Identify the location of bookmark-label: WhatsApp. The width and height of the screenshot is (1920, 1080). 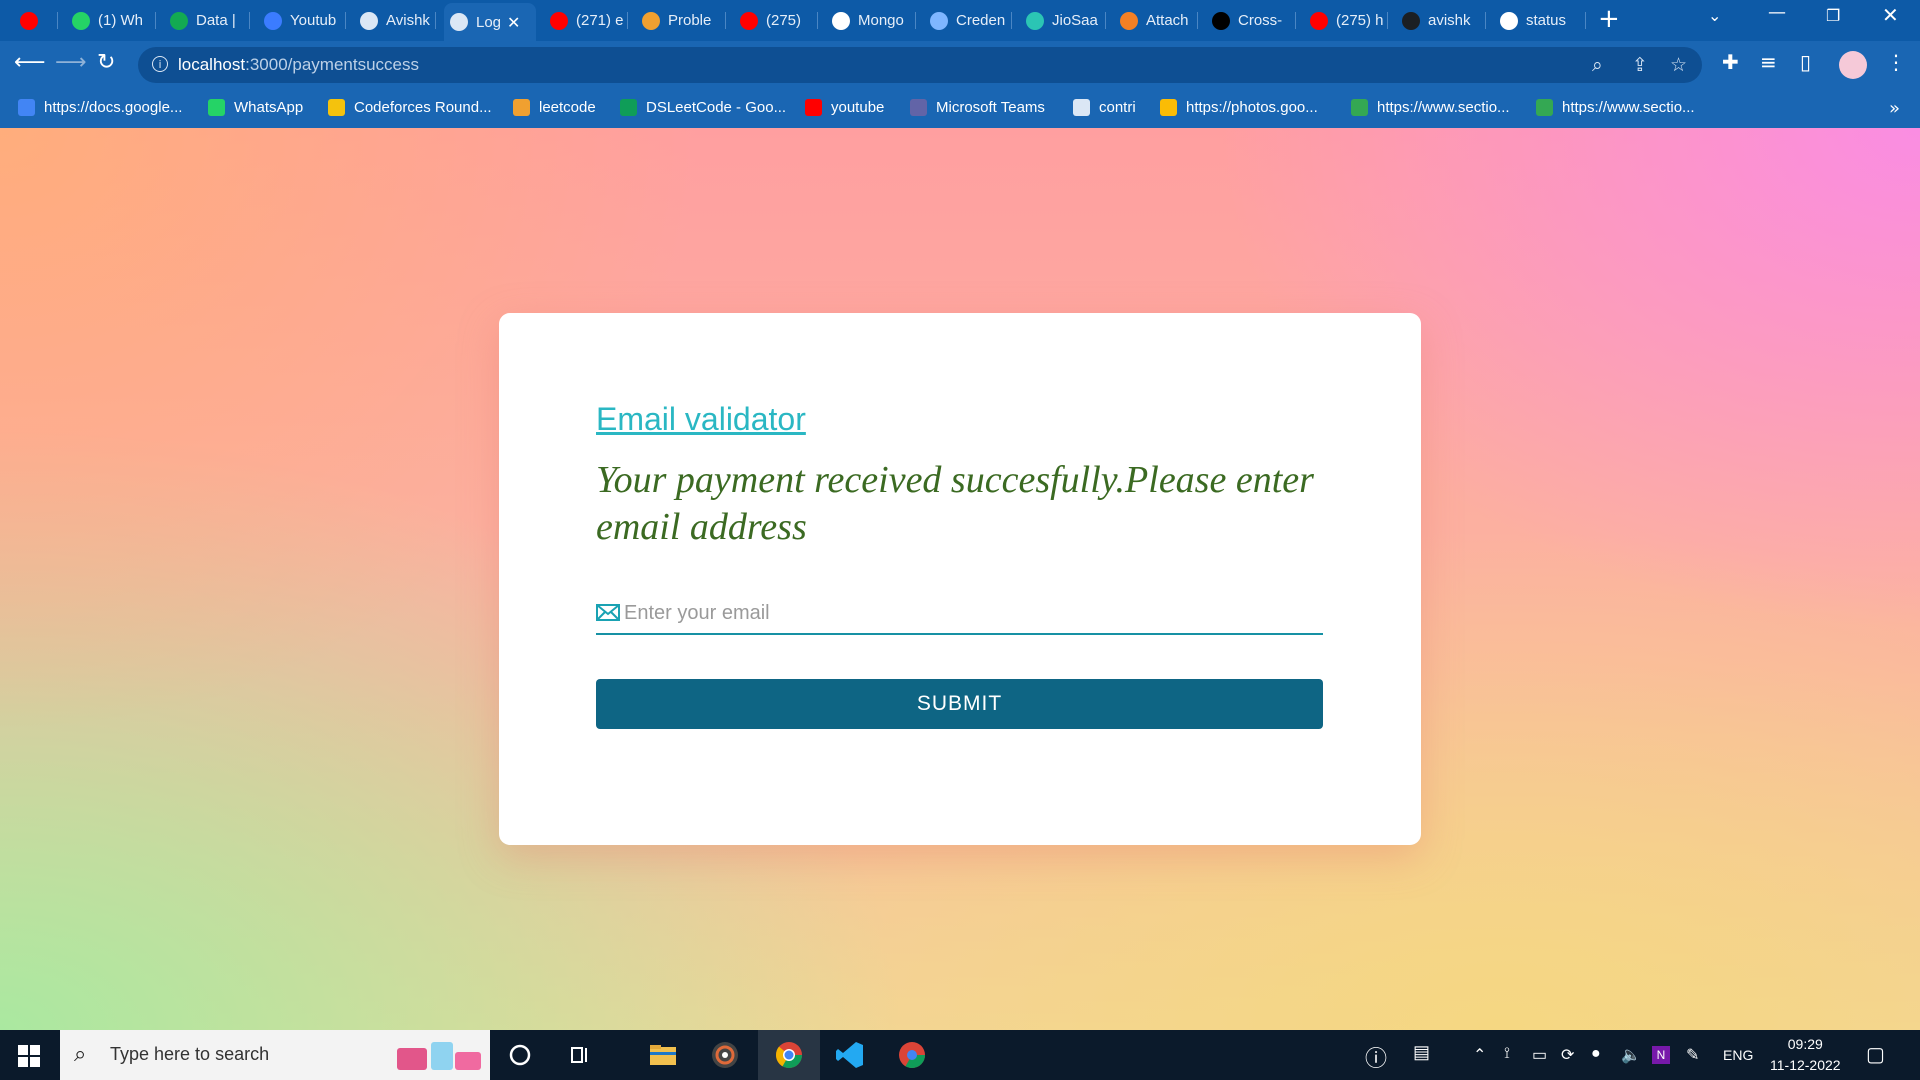
(269, 107).